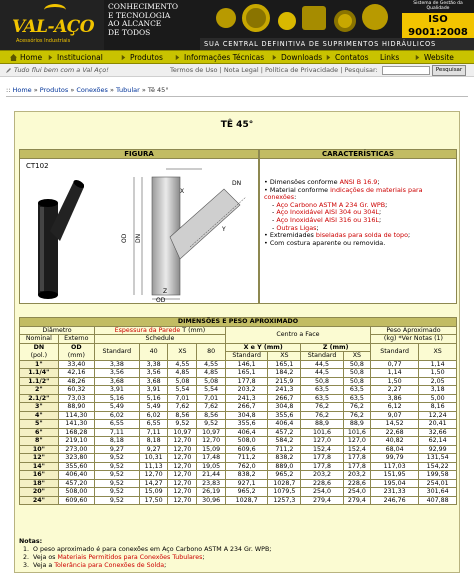  What do you see at coordinates (211, 483) in the screenshot?
I see `table-cell: 23,83` at bounding box center [211, 483].